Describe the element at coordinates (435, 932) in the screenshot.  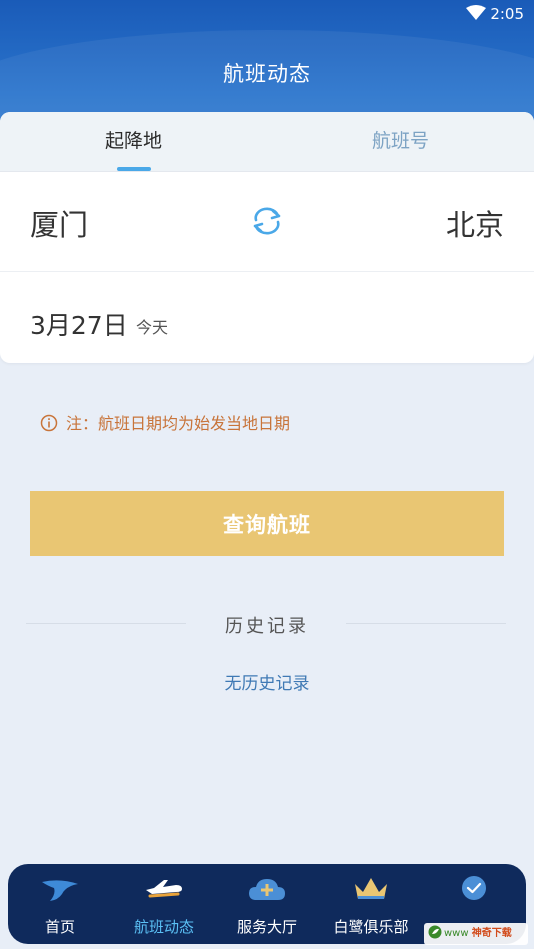
I see `leaf-logo-icon` at that location.